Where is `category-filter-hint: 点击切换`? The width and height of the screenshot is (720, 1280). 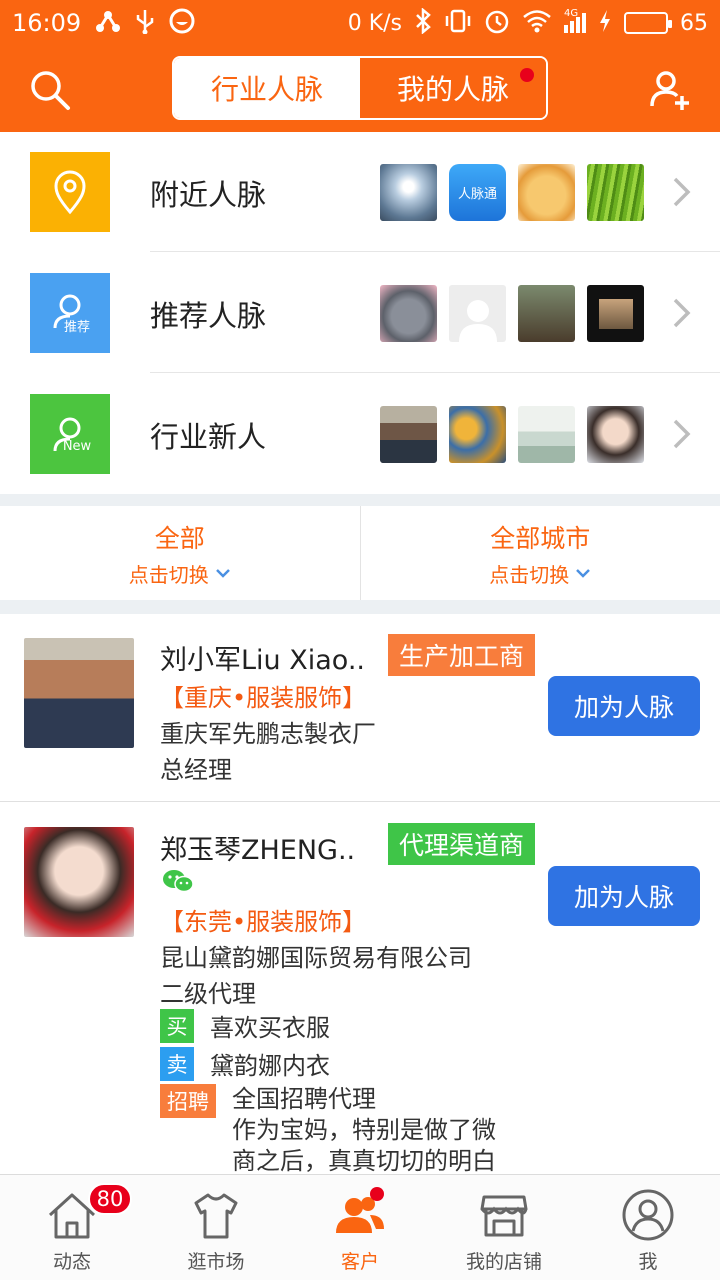
category-filter-hint: 点击切换 is located at coordinates (180, 573).